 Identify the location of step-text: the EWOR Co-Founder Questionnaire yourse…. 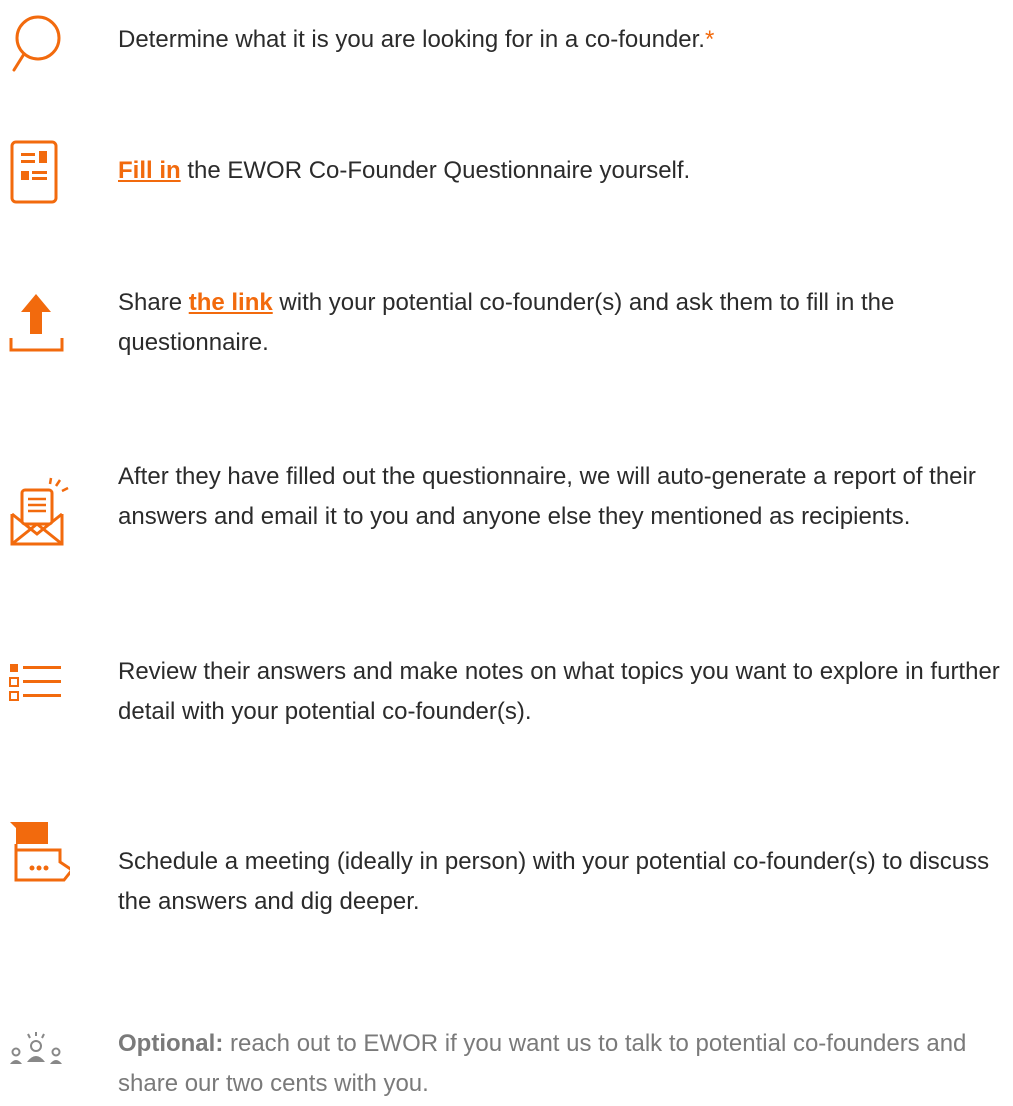
(435, 170).